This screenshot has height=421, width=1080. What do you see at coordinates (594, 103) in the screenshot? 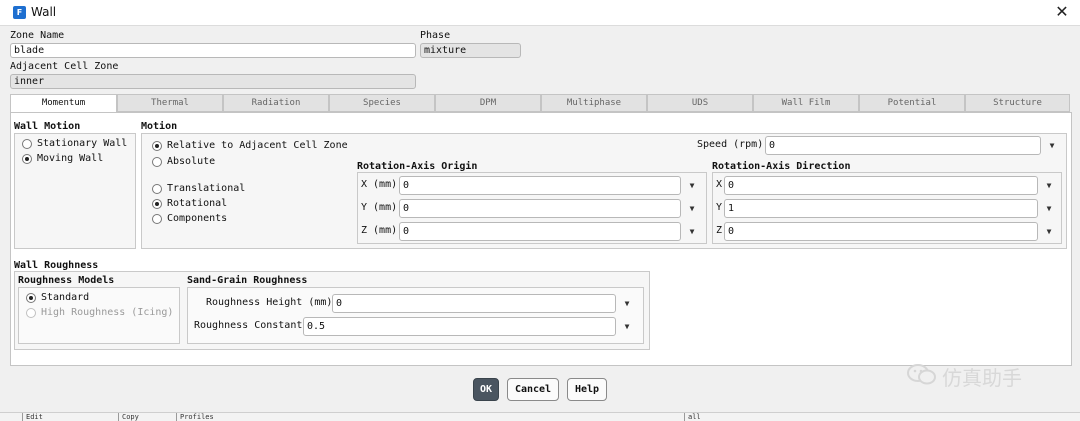
I see `tab-multiphase: Multiphase` at bounding box center [594, 103].